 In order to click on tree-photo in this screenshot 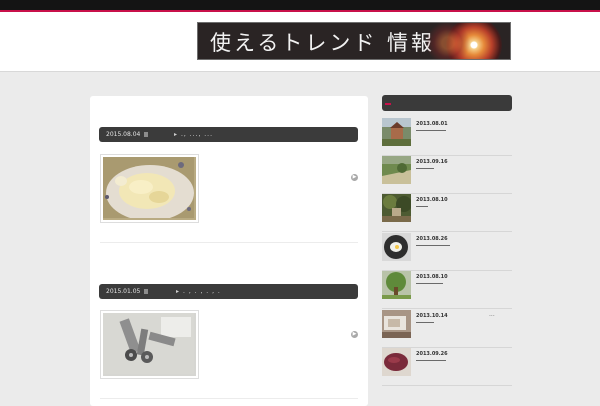, I will do `click(396, 285)`.